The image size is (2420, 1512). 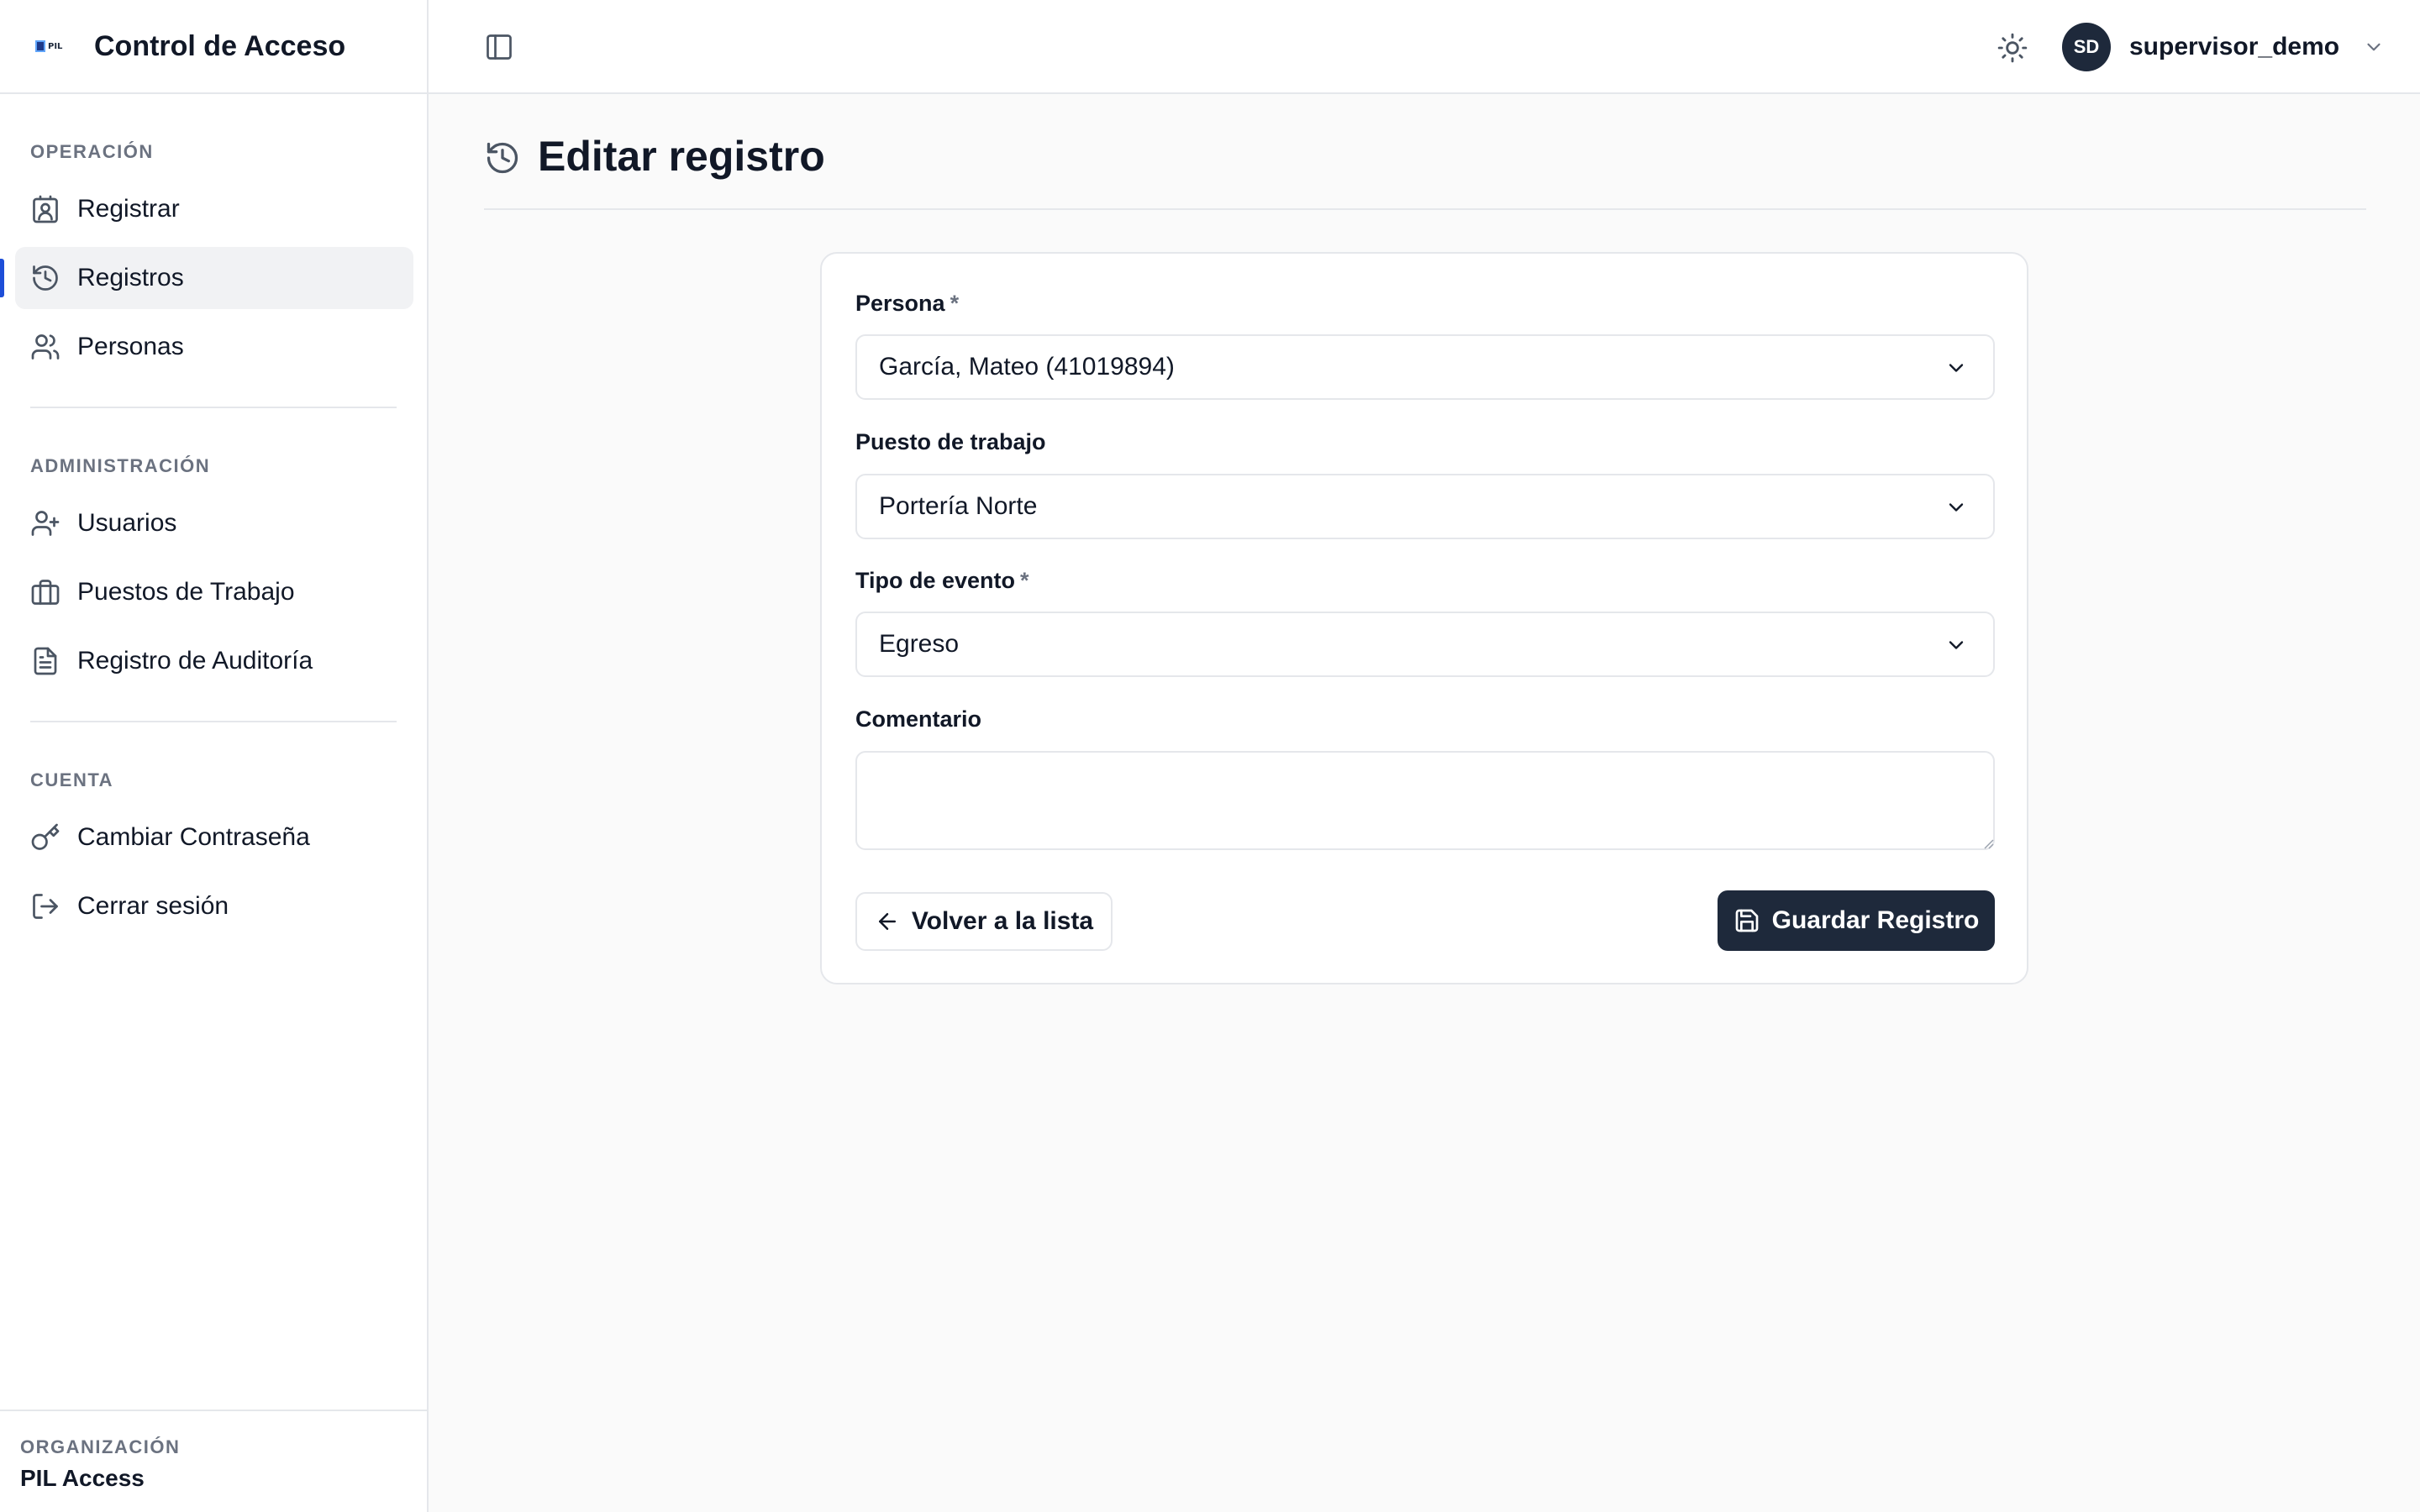 What do you see at coordinates (1425, 800) in the screenshot?
I see `comentario-textarea` at bounding box center [1425, 800].